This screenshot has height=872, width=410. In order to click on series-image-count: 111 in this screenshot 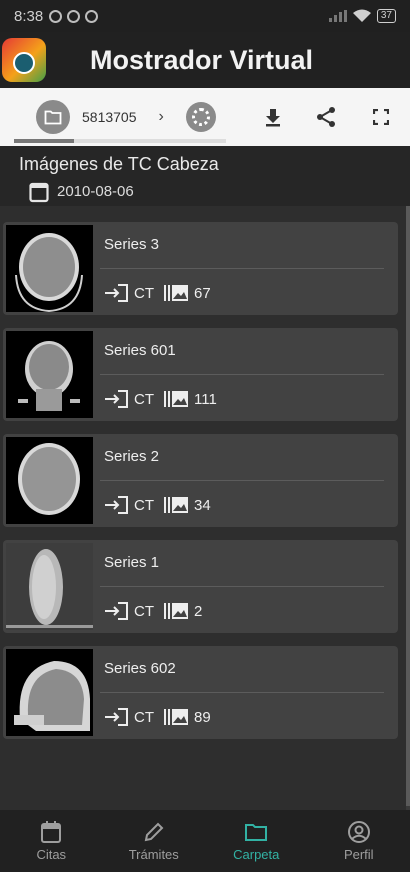, I will do `click(205, 399)`.